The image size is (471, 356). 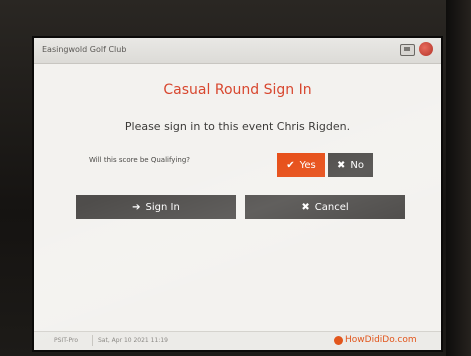 I want to click on cancel-label: Cancel, so click(x=331, y=207).